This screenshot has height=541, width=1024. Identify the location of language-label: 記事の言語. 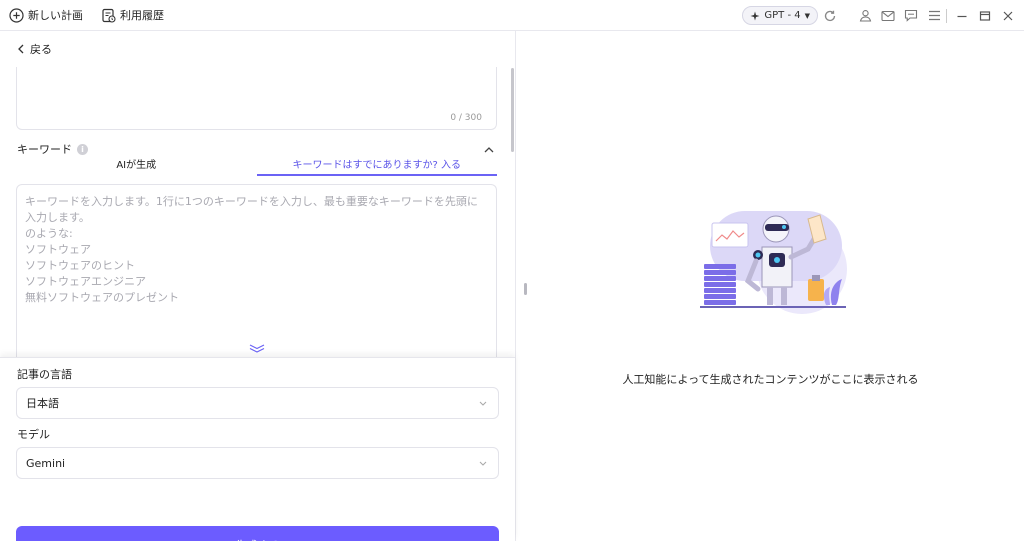
(44, 374).